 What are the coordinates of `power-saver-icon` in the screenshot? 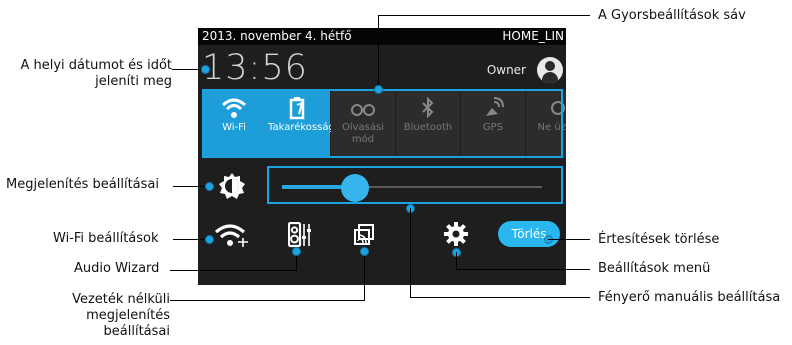 It's located at (298, 109).